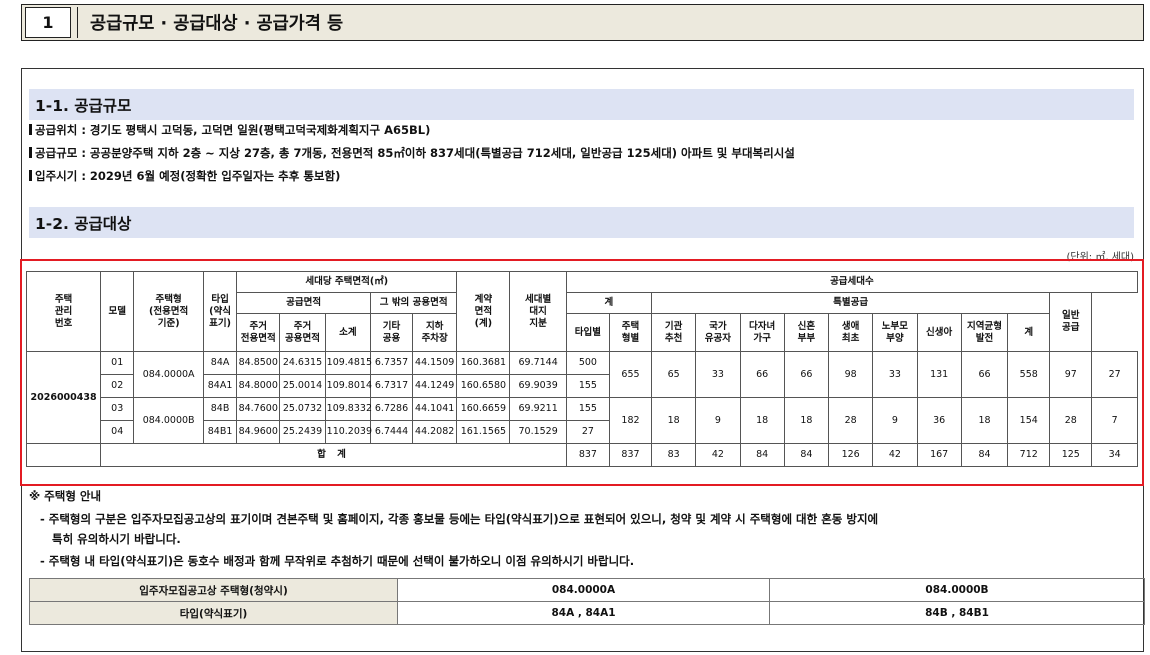 The image size is (1150, 655). I want to click on cell-model: 02, so click(117, 386).